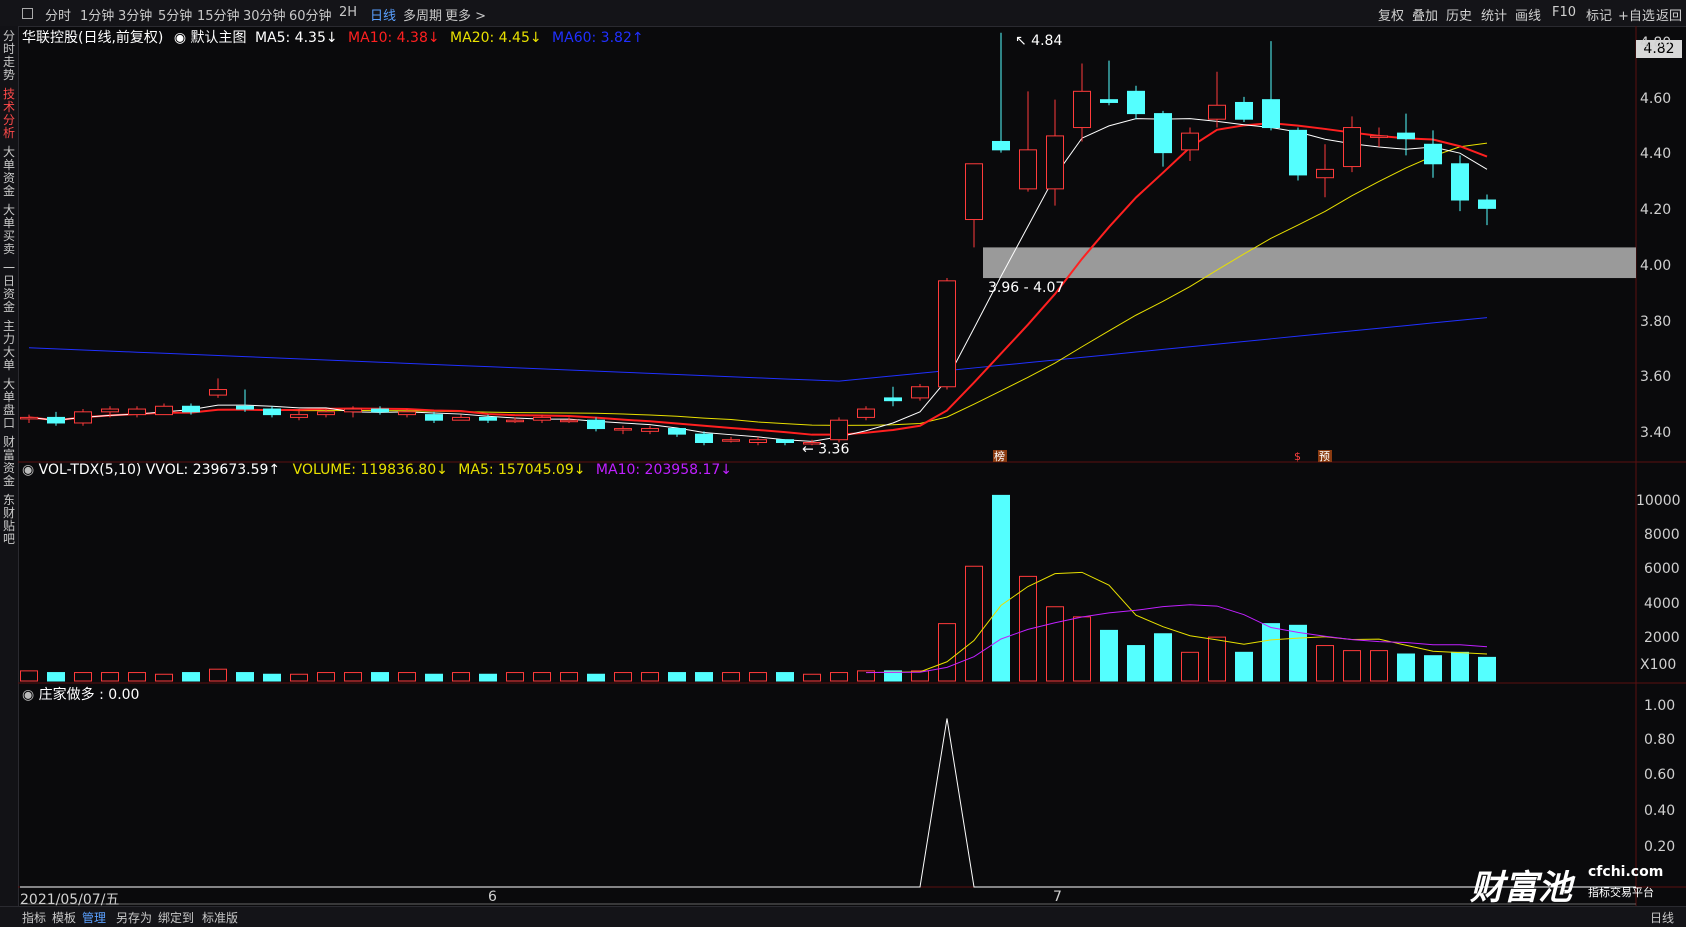 The image size is (1686, 927). What do you see at coordinates (1026, 288) in the screenshot?
I see `zone-range-label: 3.96 - 4.07` at bounding box center [1026, 288].